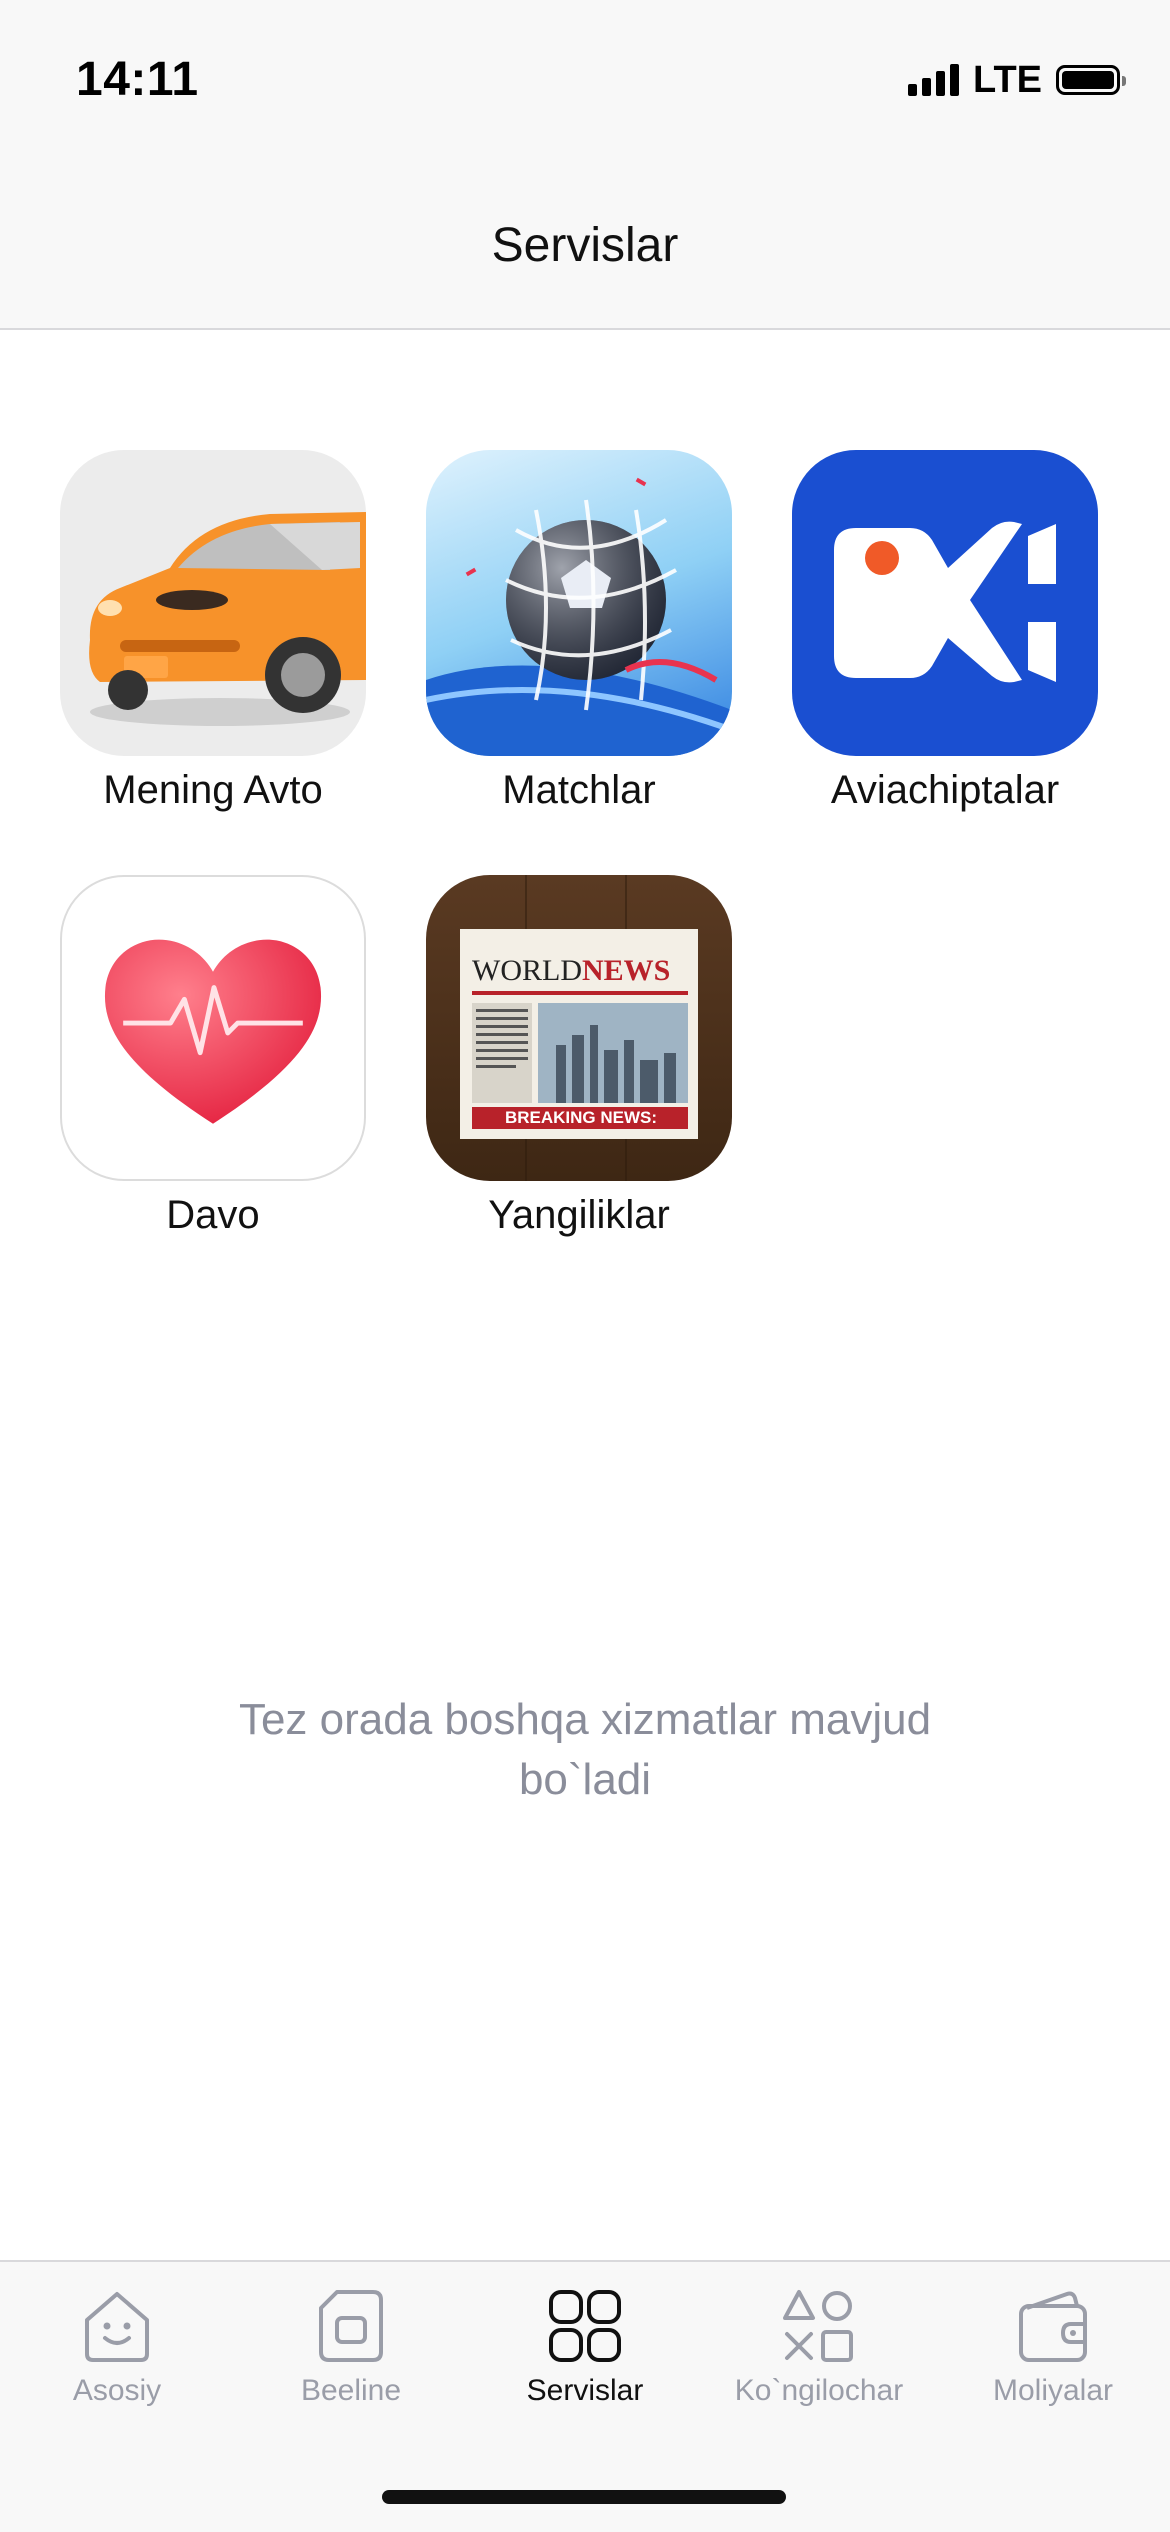 The image size is (1170, 2532). What do you see at coordinates (585, 1779) in the screenshot?
I see `coming-soon-line-2: bo`ladi` at bounding box center [585, 1779].